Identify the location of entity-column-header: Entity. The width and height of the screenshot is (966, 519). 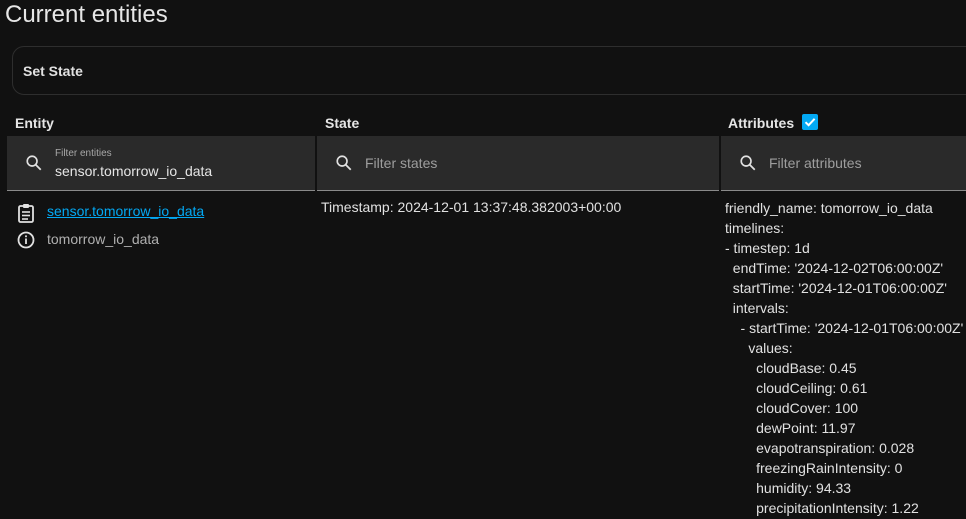
(34, 123).